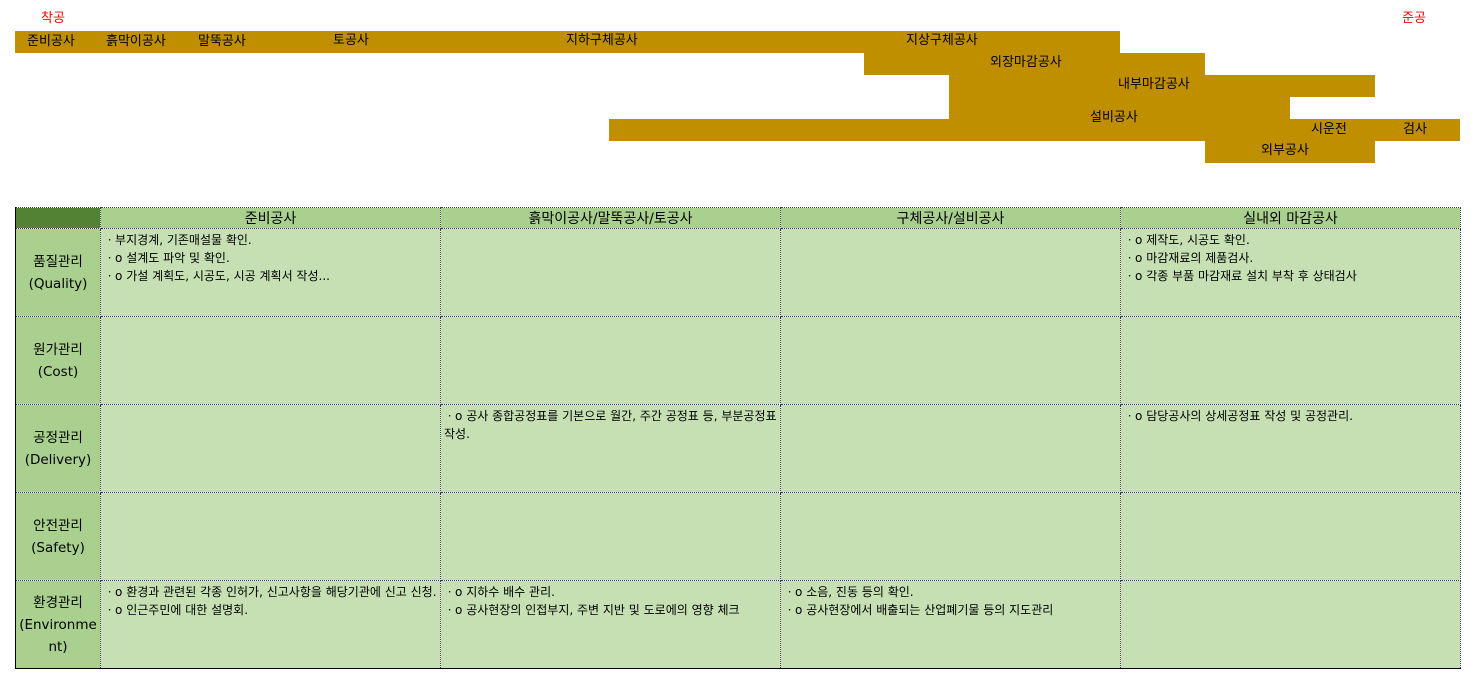 This screenshot has height=680, width=1474. I want to click on row-label: 품질관리, so click(58, 261).